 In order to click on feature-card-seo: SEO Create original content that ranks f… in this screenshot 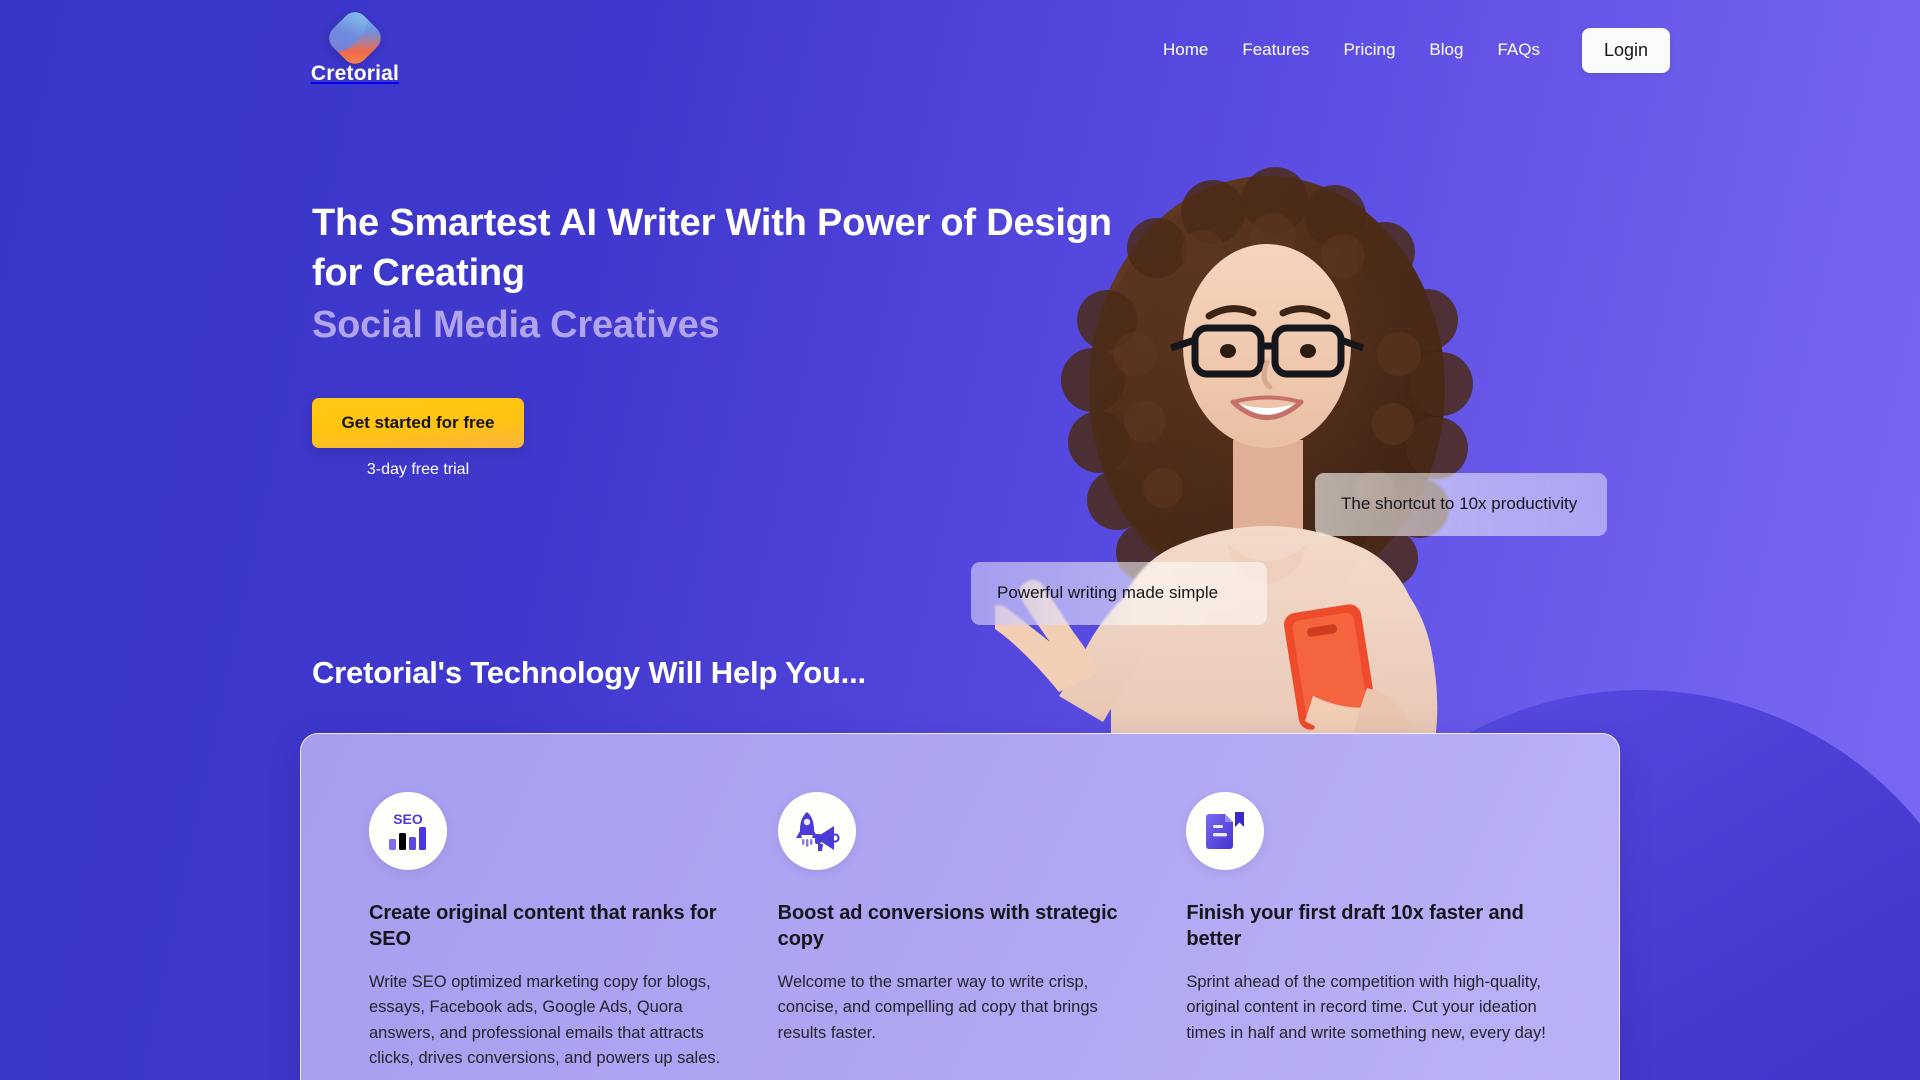, I will do `click(551, 936)`.